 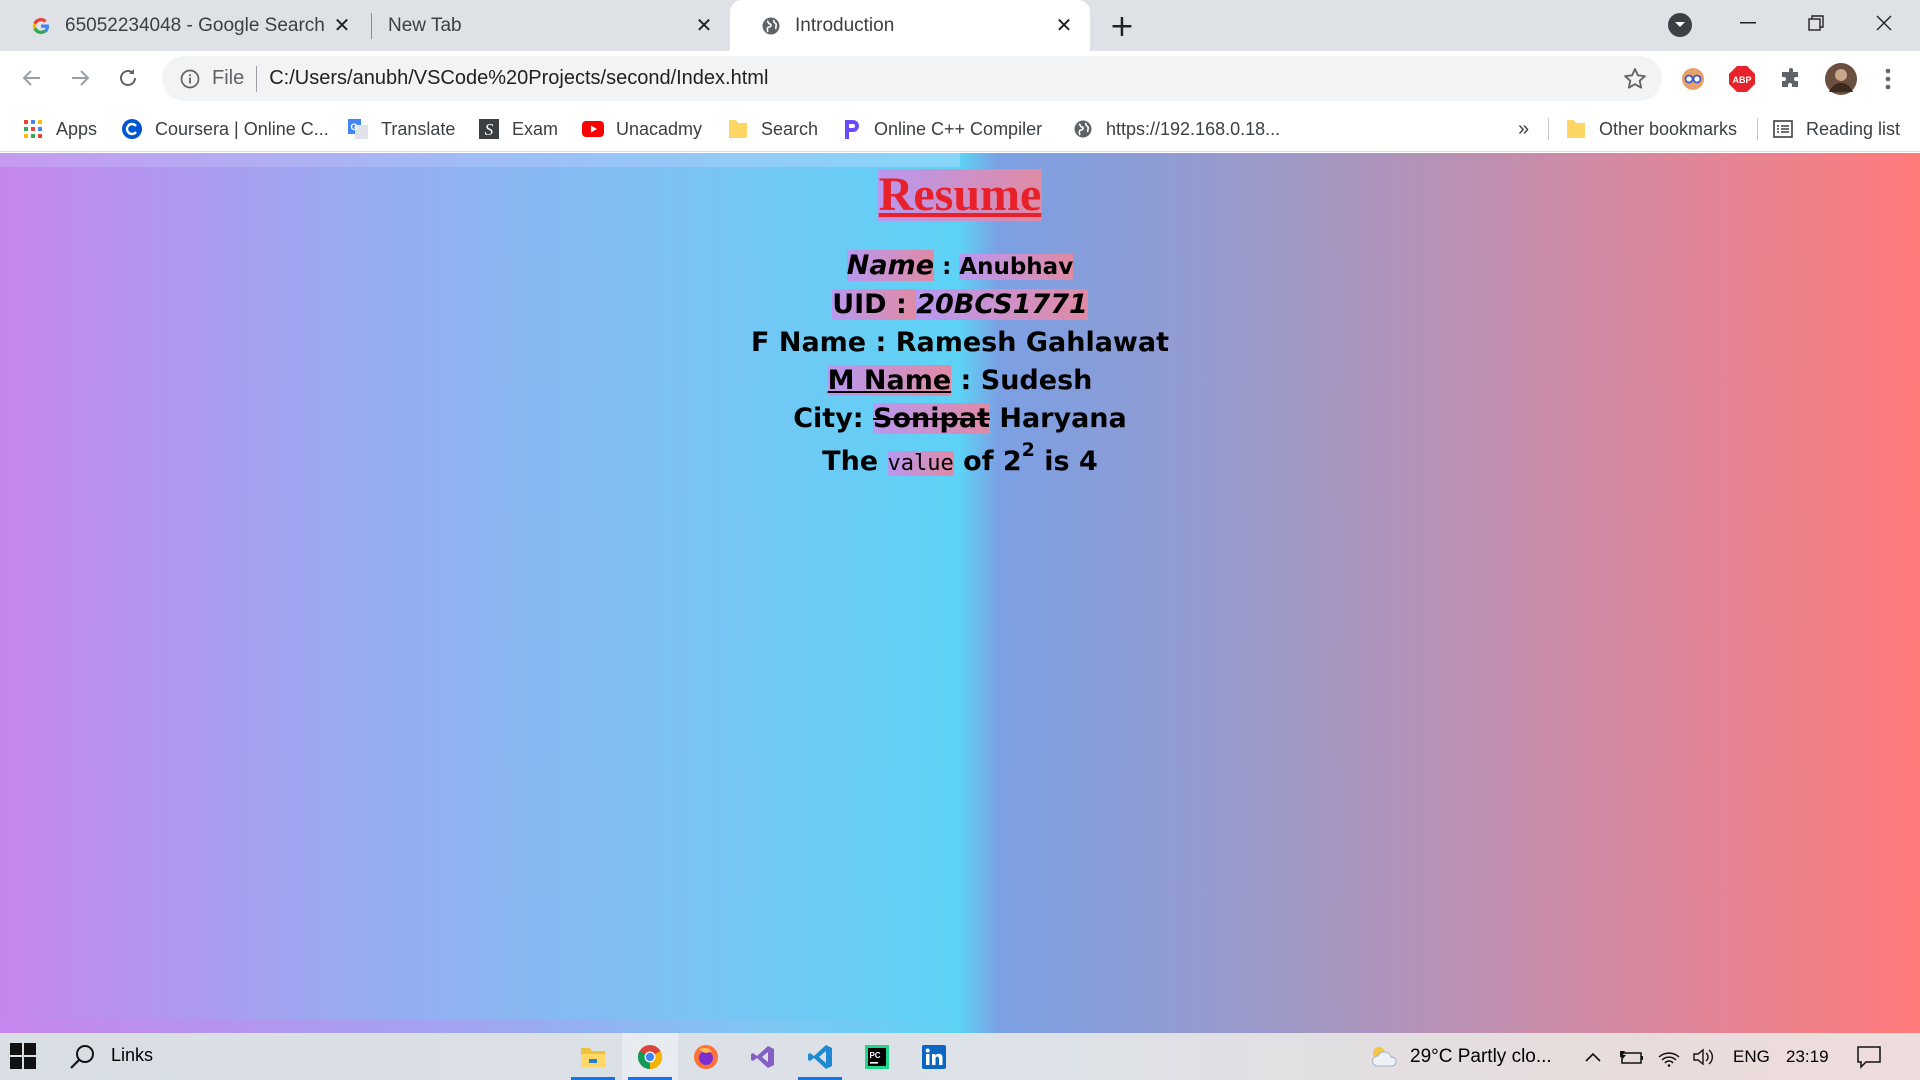 I want to click on reload-icon, so click(x=128, y=78).